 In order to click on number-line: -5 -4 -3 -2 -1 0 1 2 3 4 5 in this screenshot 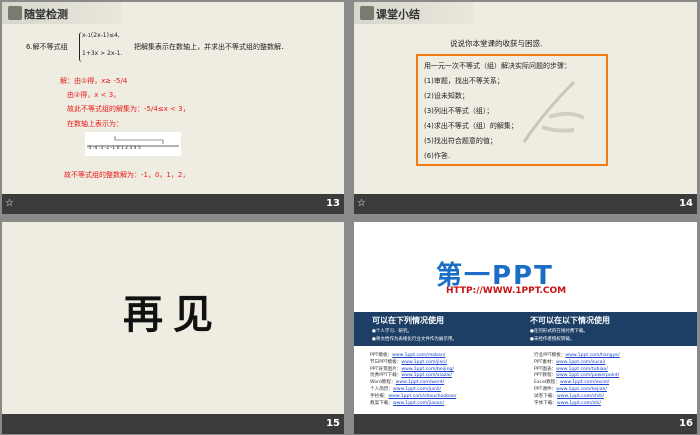, I will do `click(133, 144)`.